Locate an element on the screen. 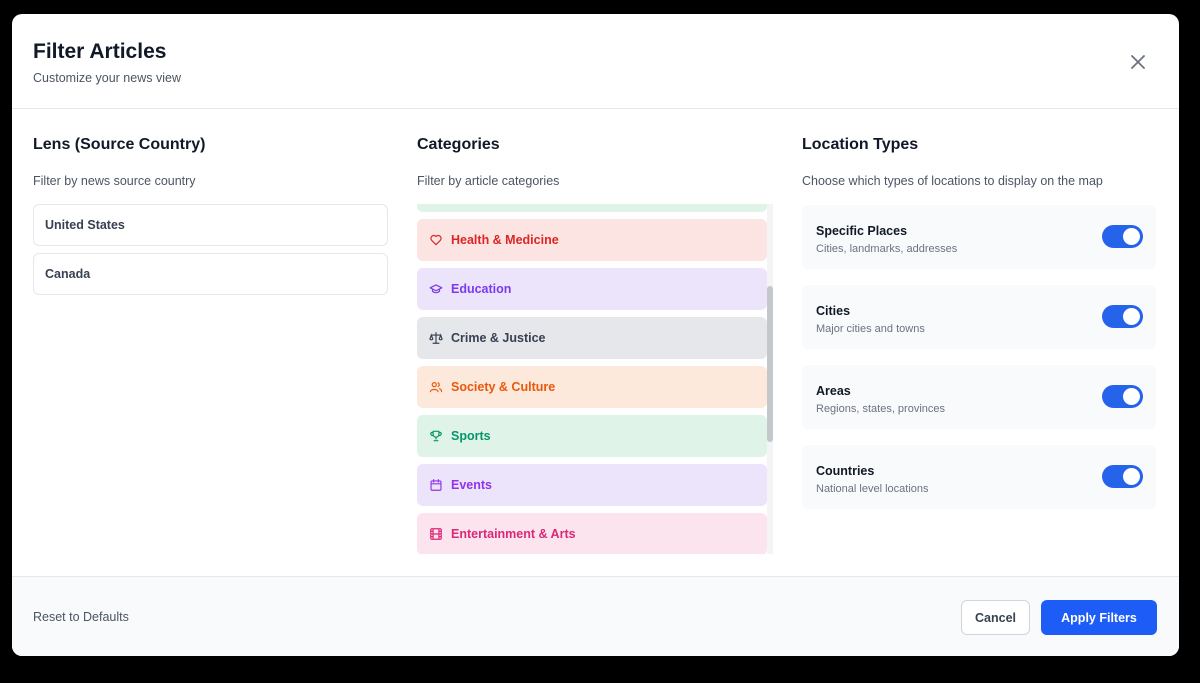 The height and width of the screenshot is (683, 1200). category-label: Events is located at coordinates (471, 485).